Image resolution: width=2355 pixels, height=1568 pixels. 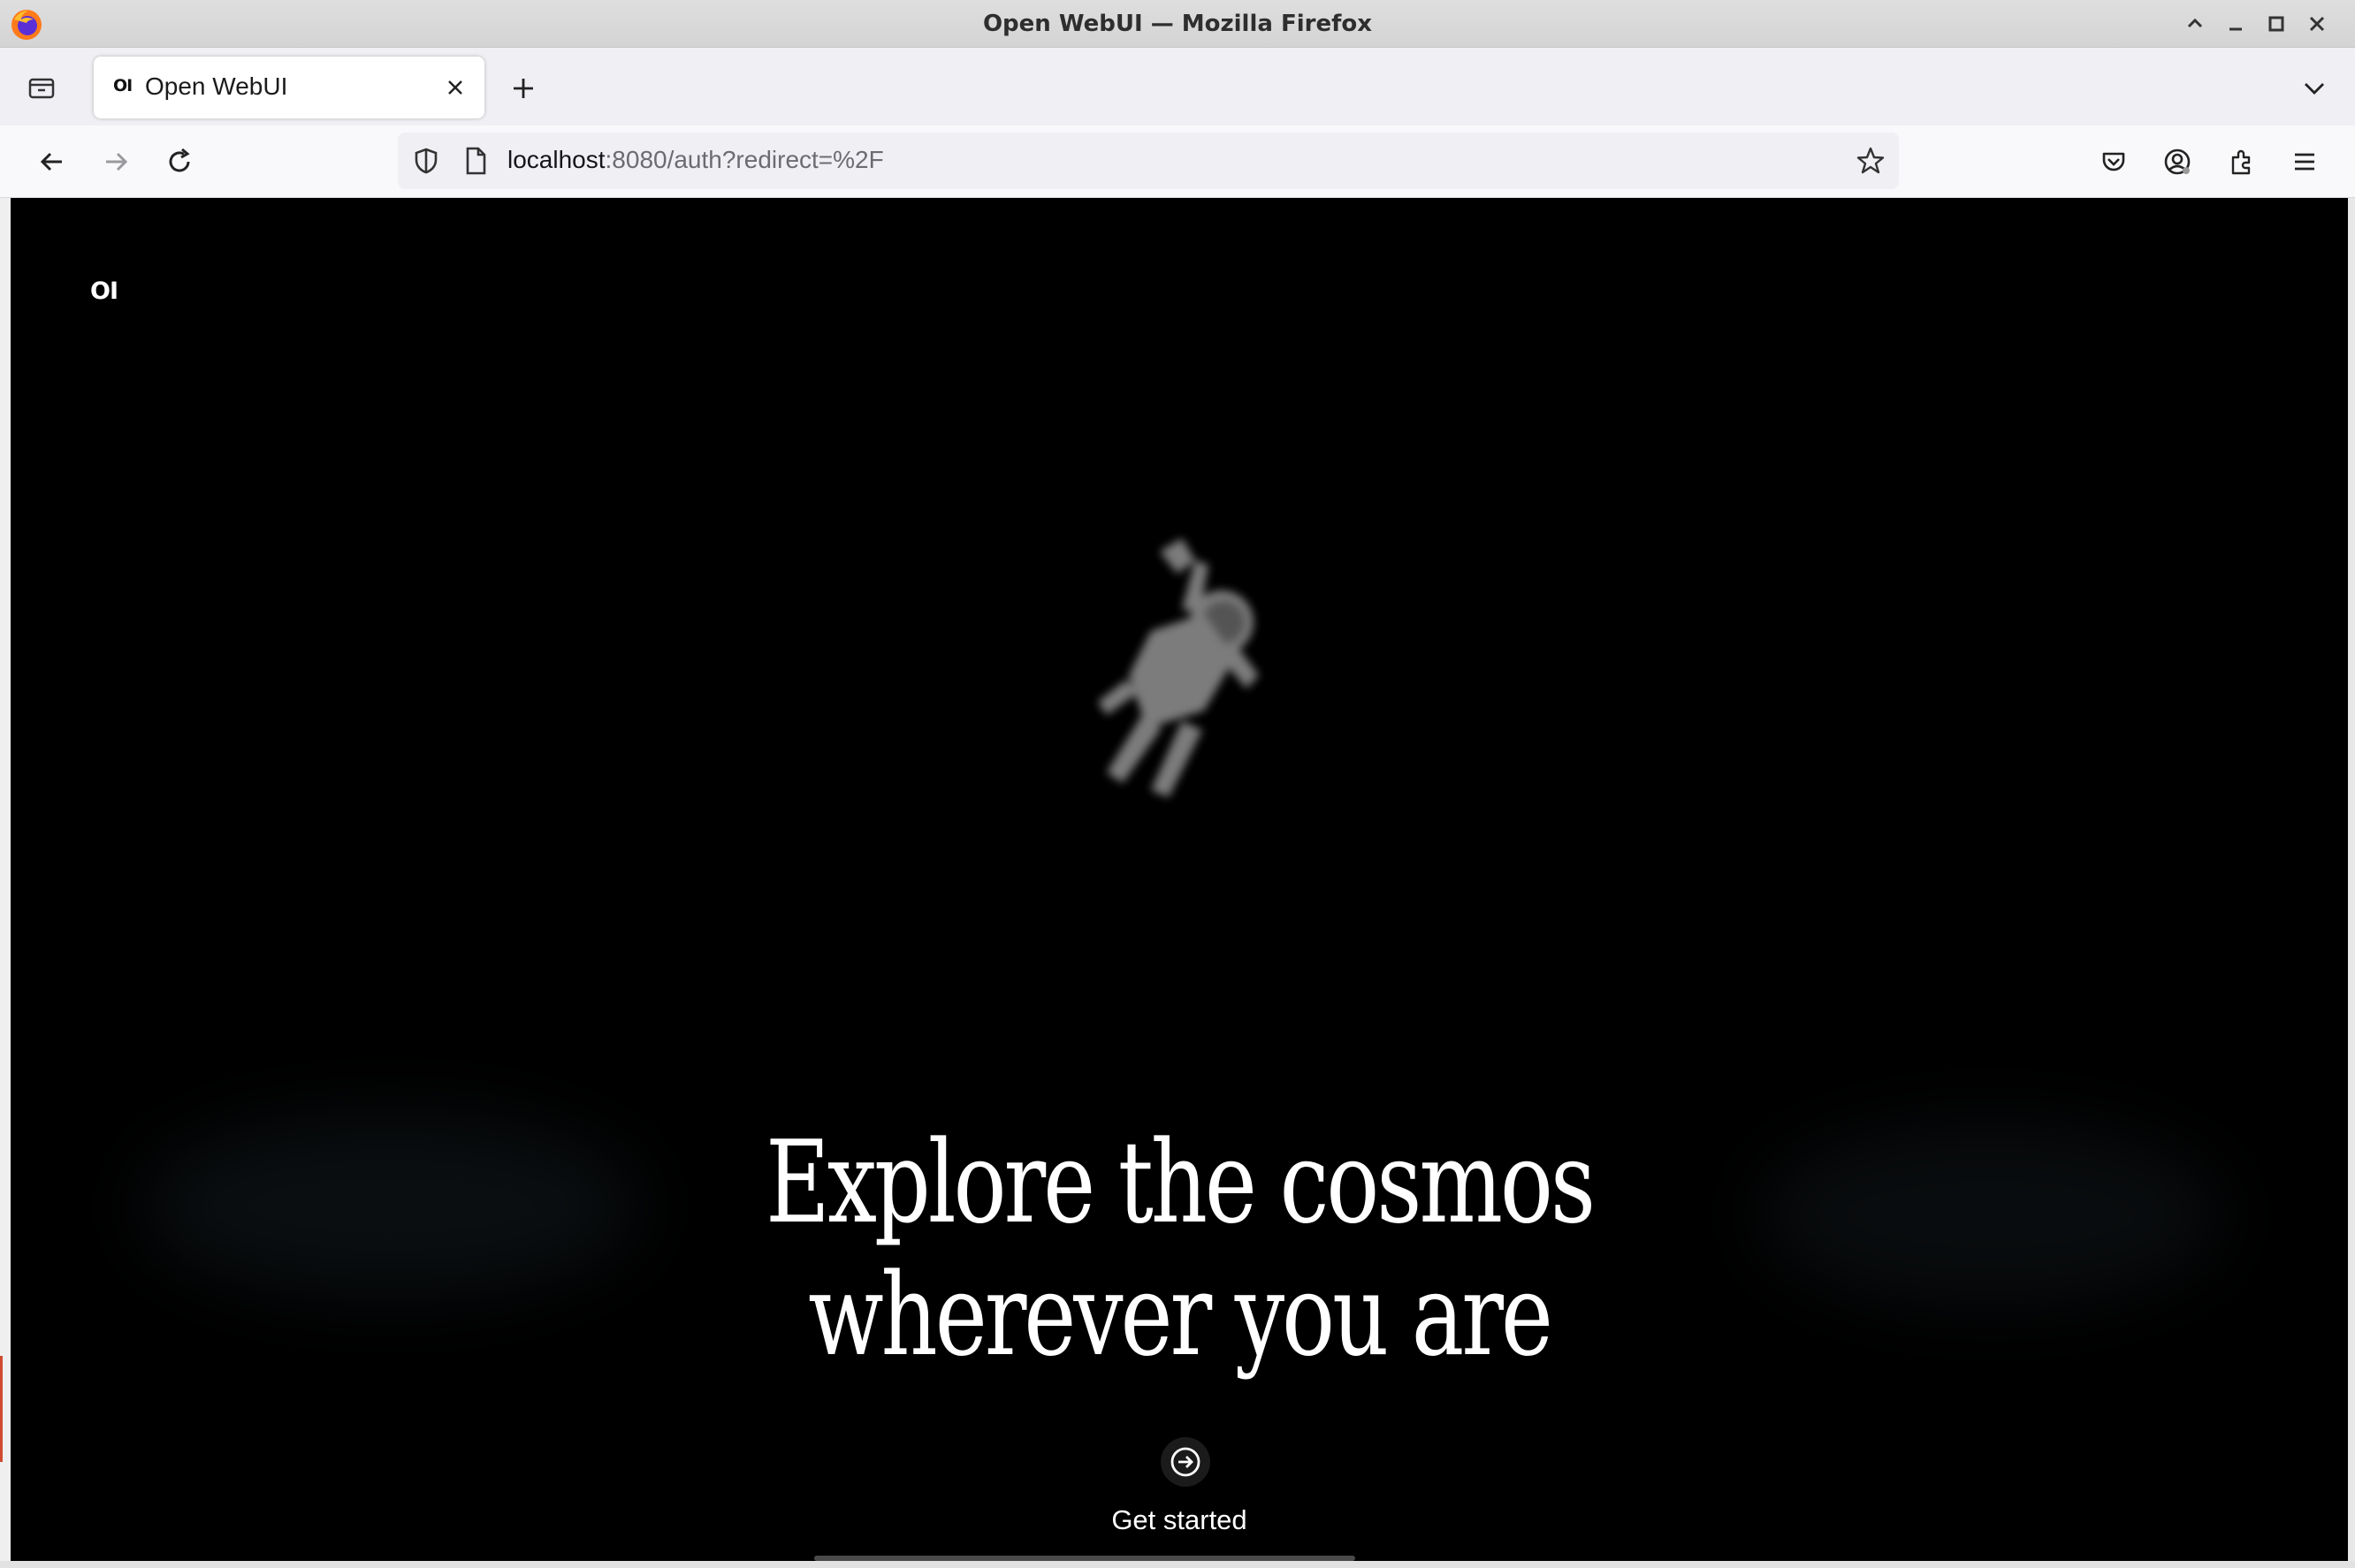 I want to click on close-icon, so click(x=2317, y=24).